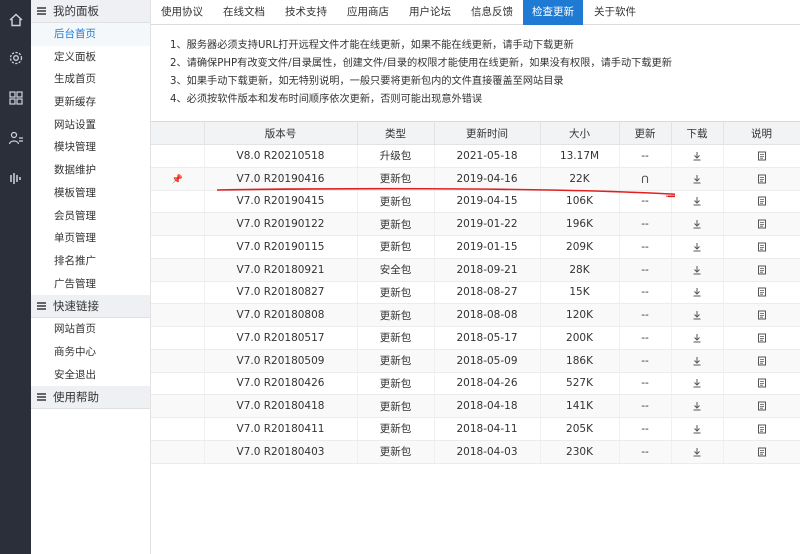 This screenshot has width=800, height=554. What do you see at coordinates (15, 58) in the screenshot?
I see `gear-icon` at bounding box center [15, 58].